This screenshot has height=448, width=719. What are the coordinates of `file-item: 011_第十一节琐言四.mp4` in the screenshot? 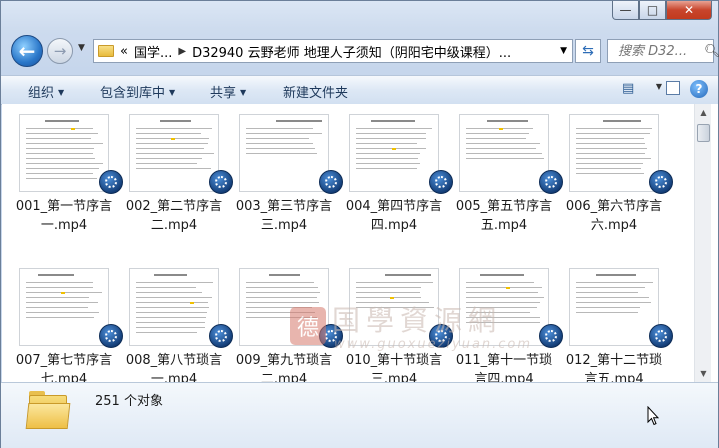 It's located at (504, 323).